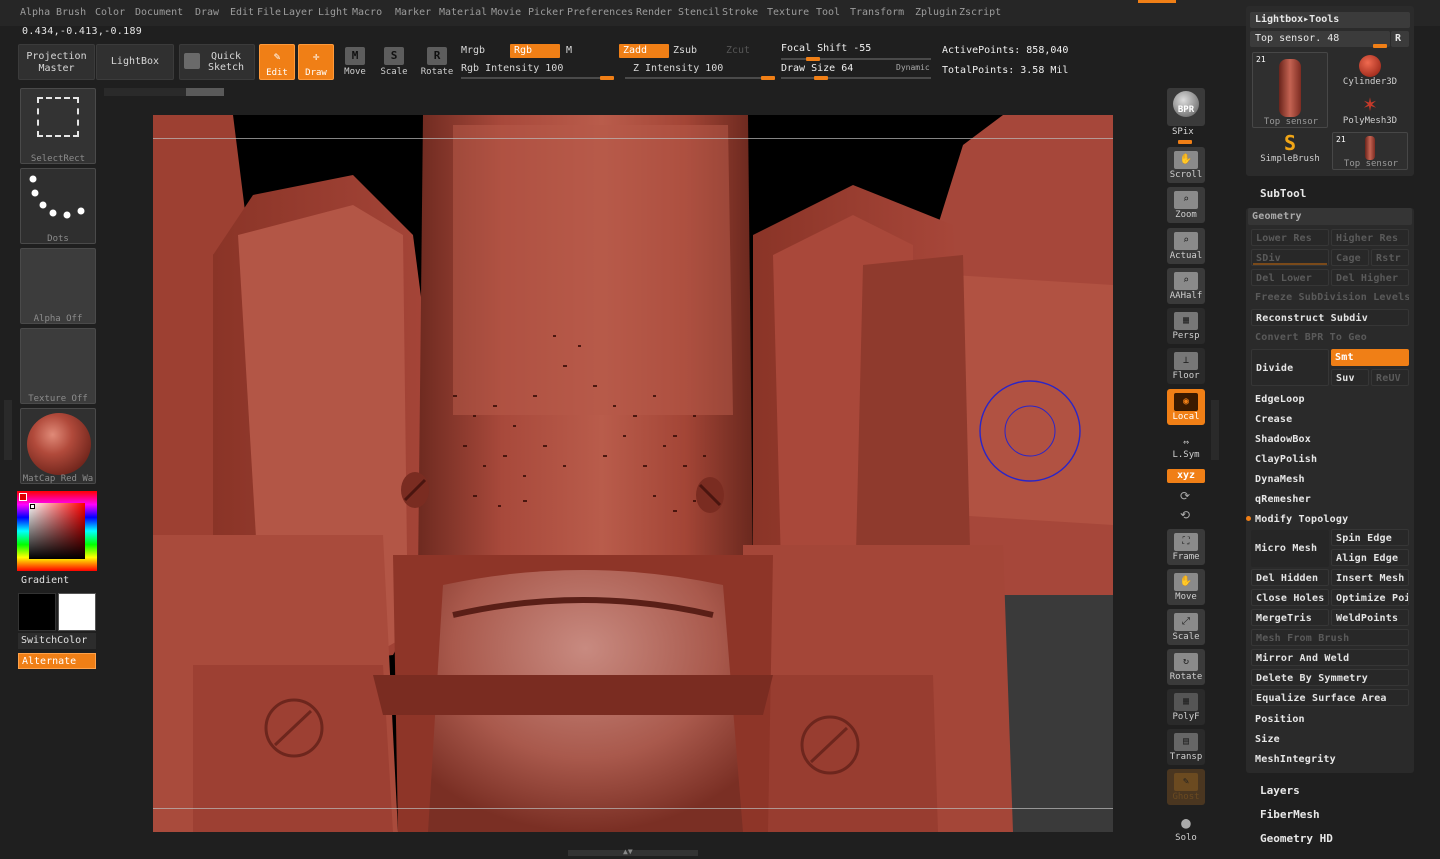 The image size is (1440, 859). Describe the element at coordinates (437, 63) in the screenshot. I see `rotate-mode-button: R Rotate` at that location.